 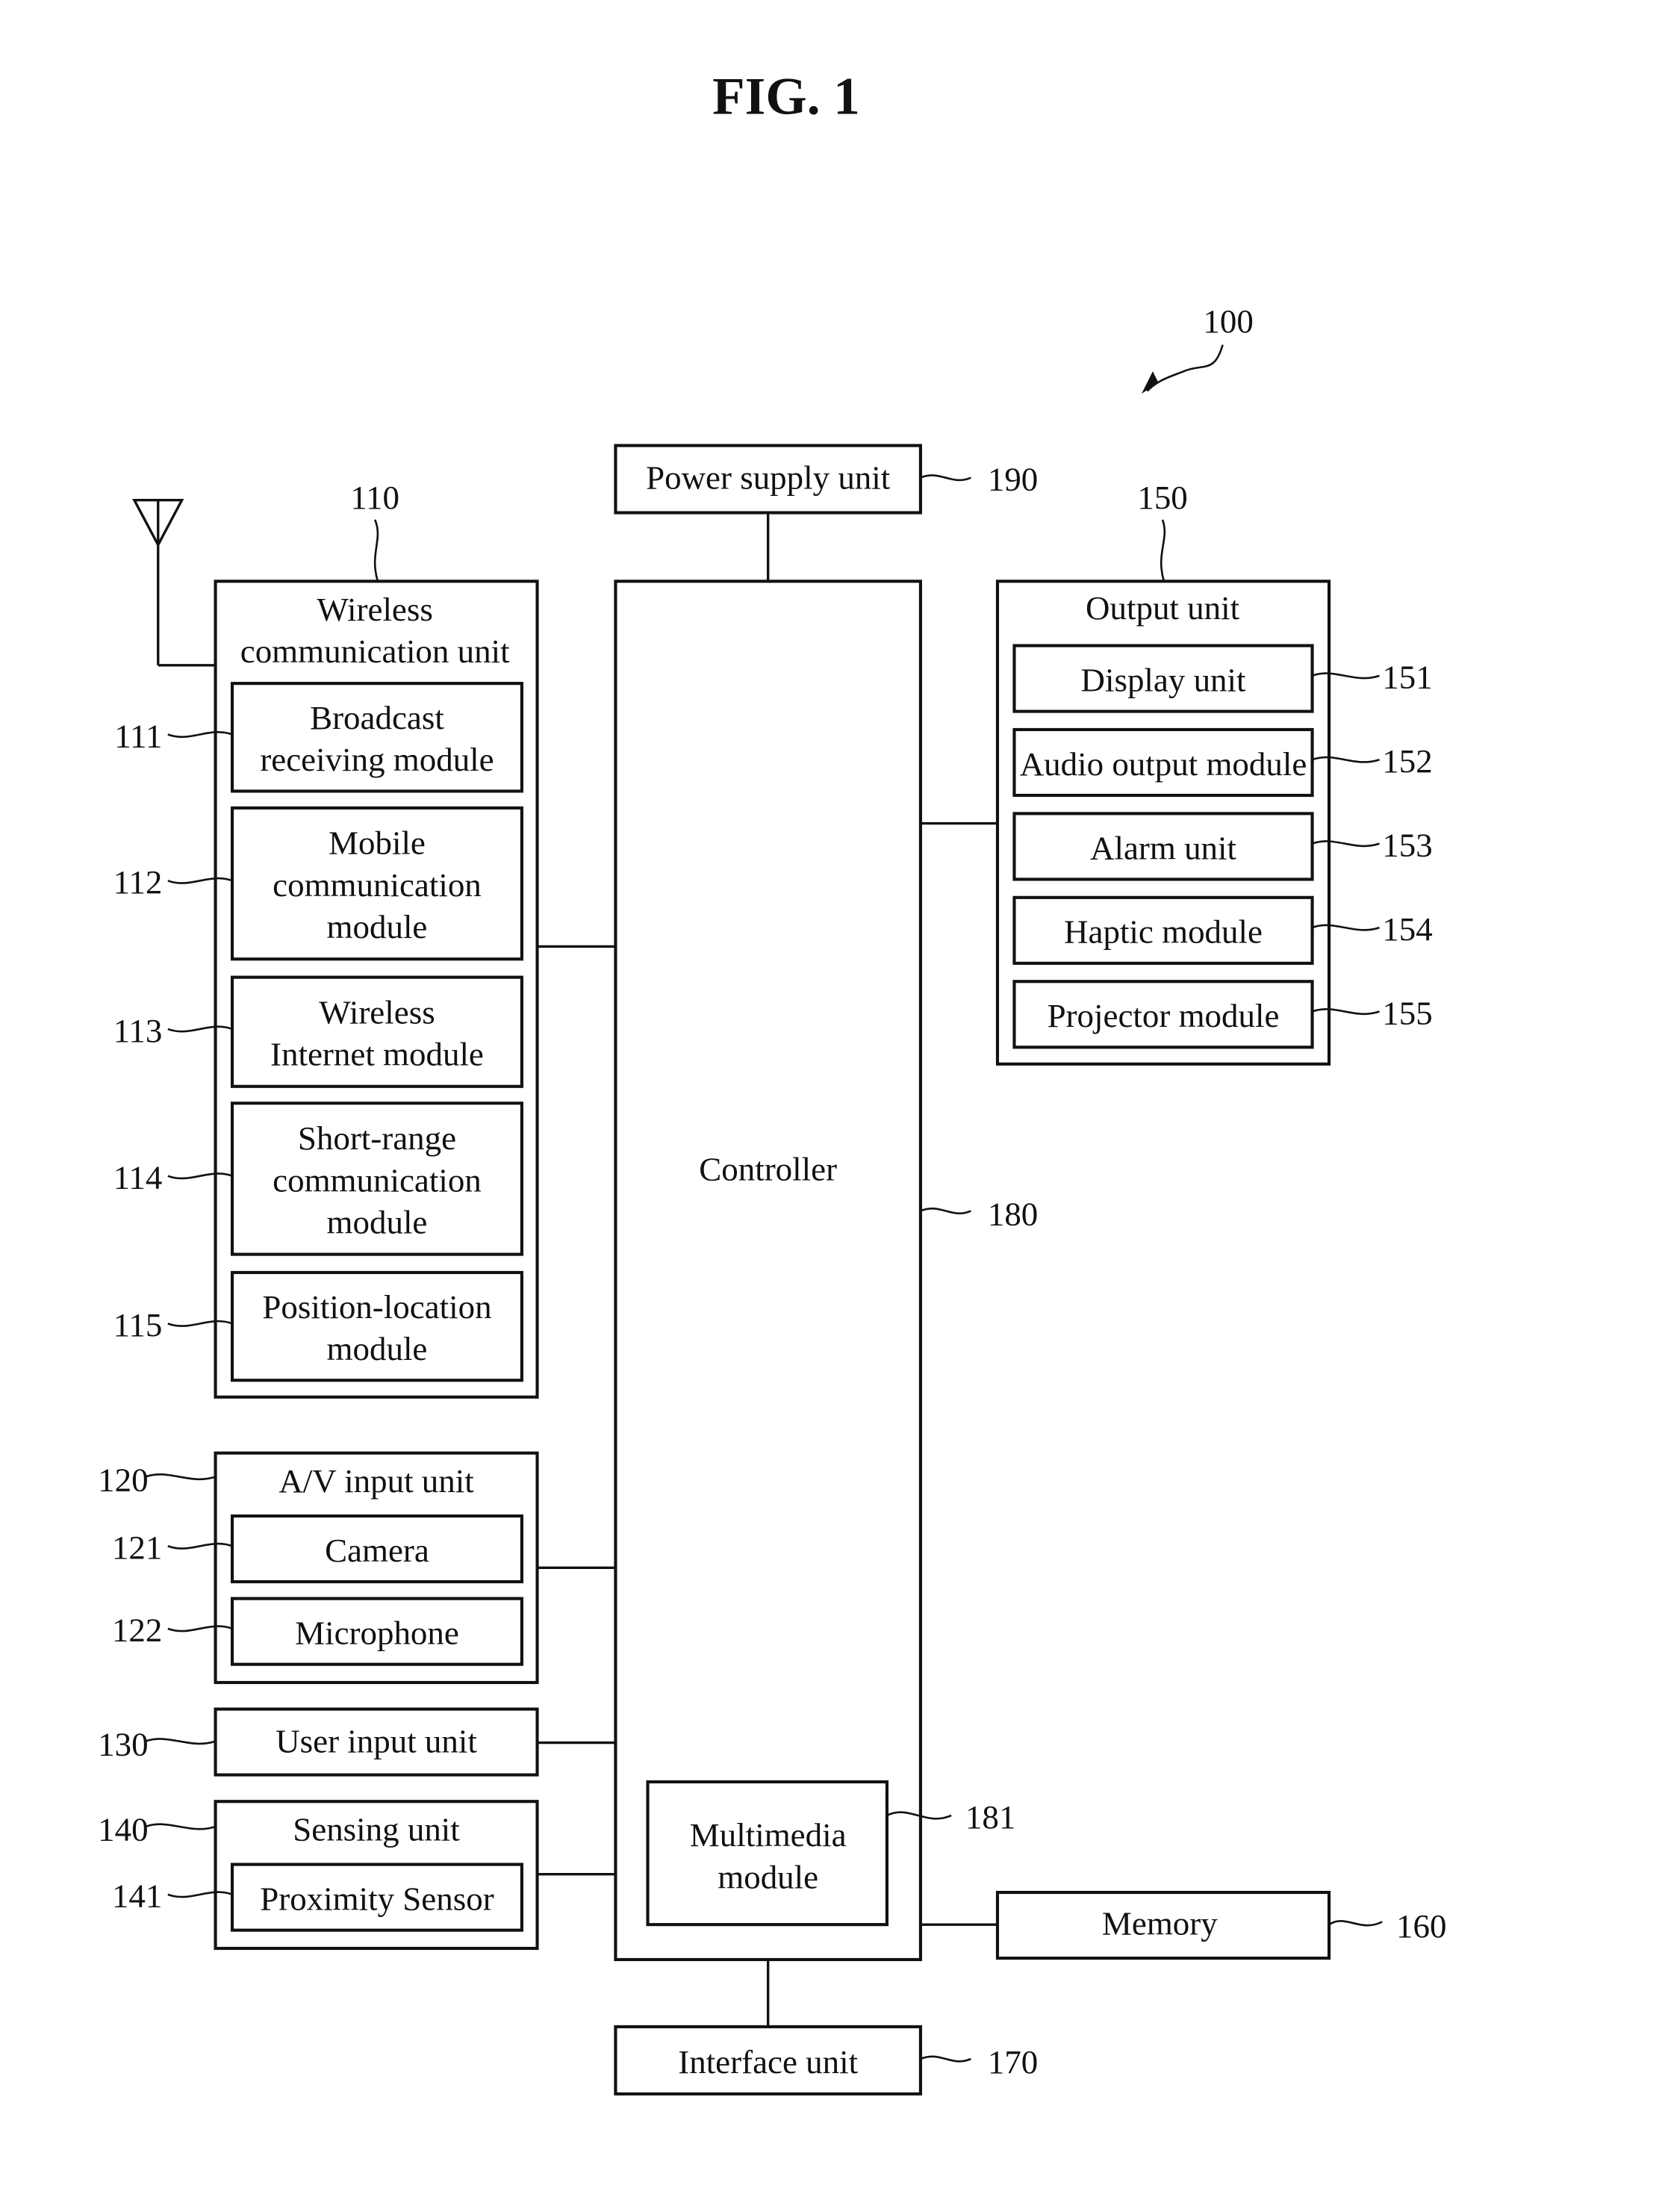 I want to click on ref-115: 115, so click(x=138, y=1324).